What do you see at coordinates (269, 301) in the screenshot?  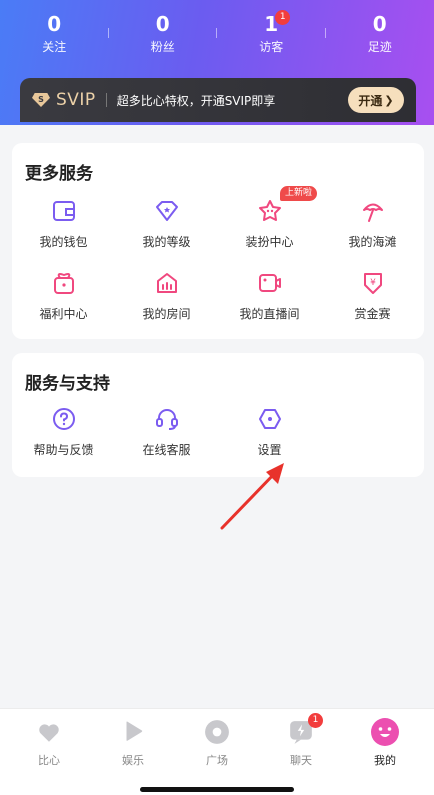 I see `service-live-room: 我的直播间` at bounding box center [269, 301].